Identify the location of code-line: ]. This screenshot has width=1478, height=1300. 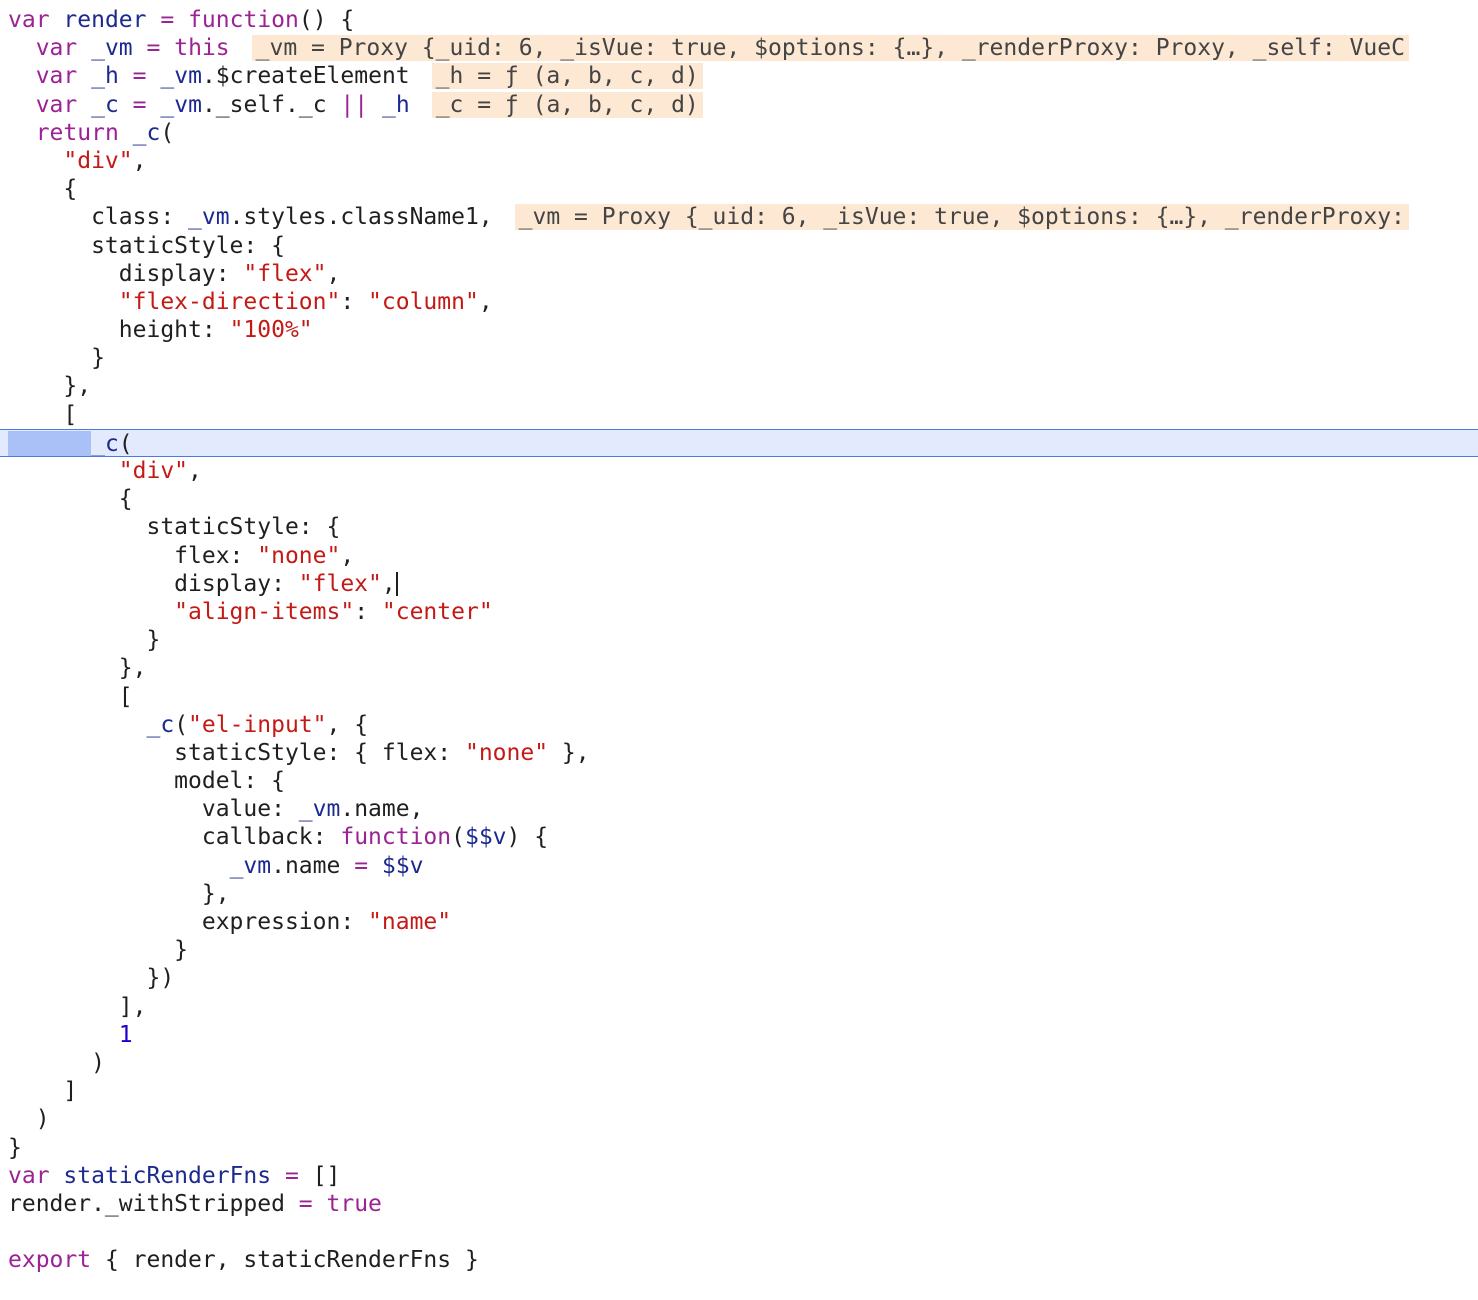
(739, 1091).